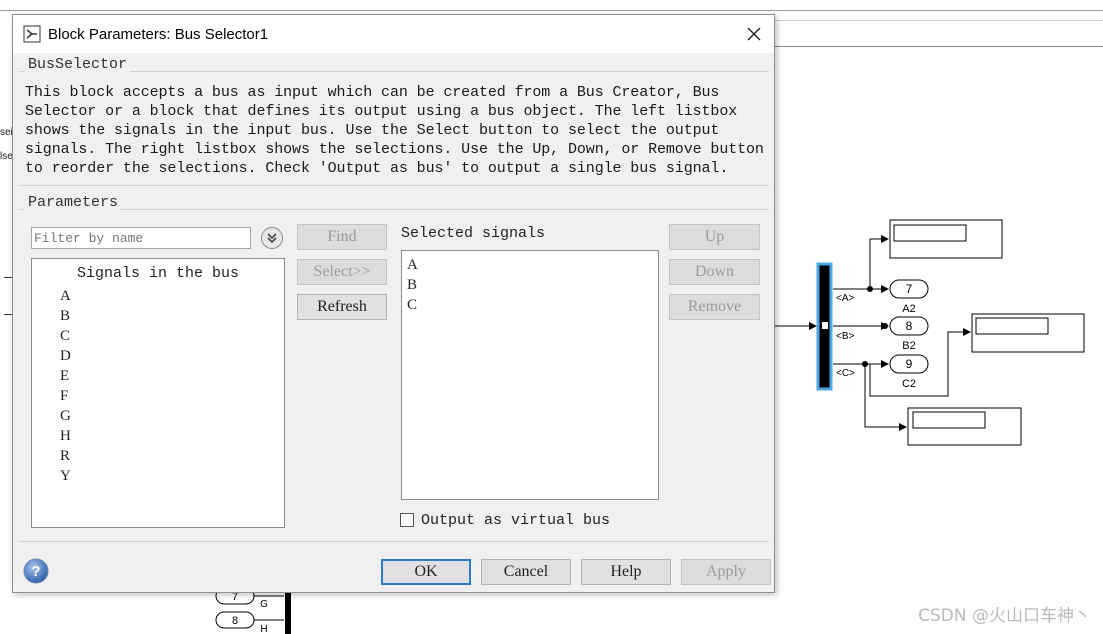 This screenshot has width=1103, height=634. Describe the element at coordinates (908, 346) in the screenshot. I see `port-name: B2` at that location.